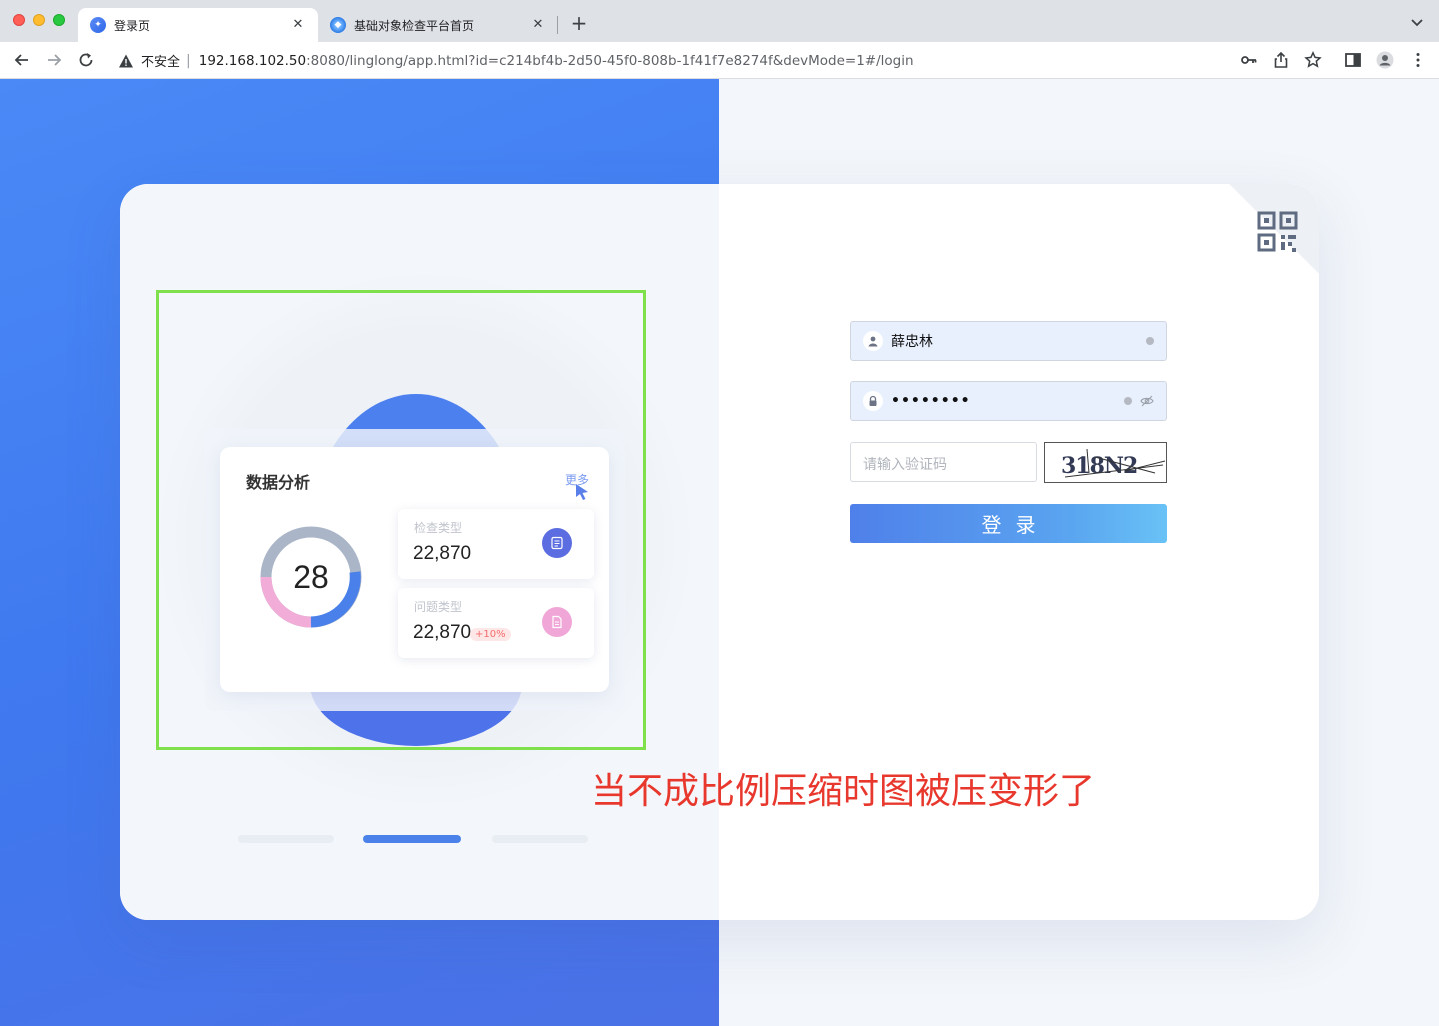  What do you see at coordinates (1099, 466) in the screenshot?
I see `captcha-text: 318N2` at bounding box center [1099, 466].